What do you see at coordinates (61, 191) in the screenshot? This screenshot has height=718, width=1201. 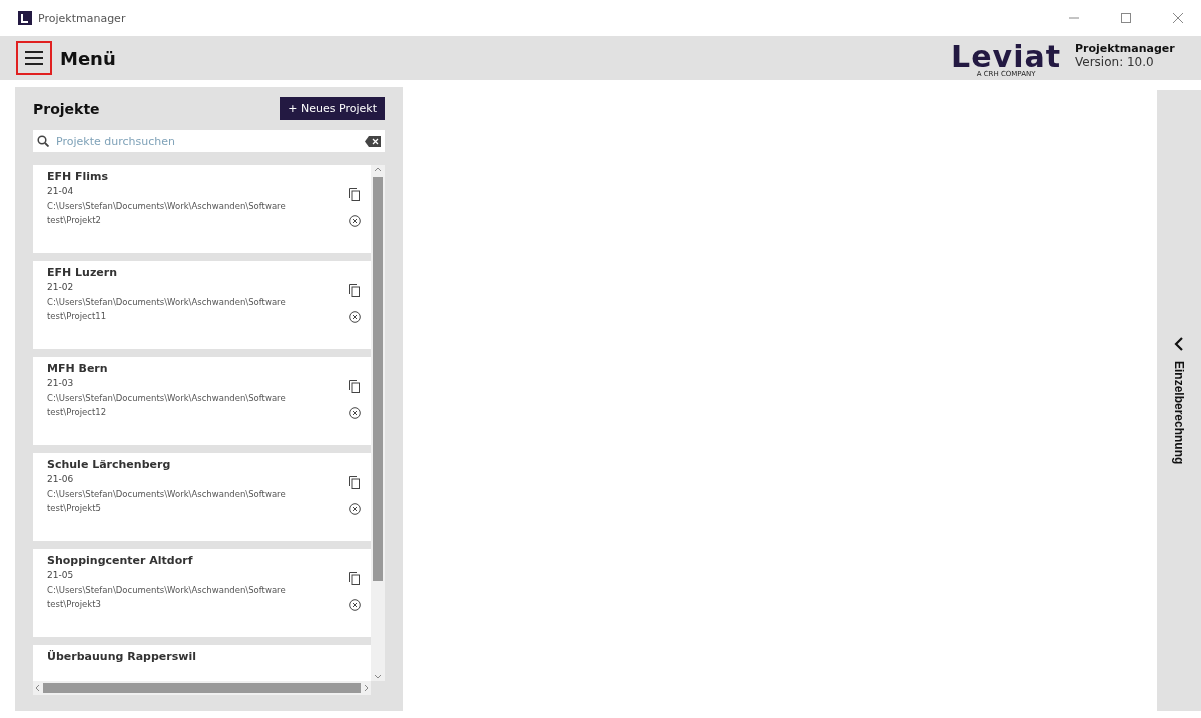 I see `project-number: 21-04` at bounding box center [61, 191].